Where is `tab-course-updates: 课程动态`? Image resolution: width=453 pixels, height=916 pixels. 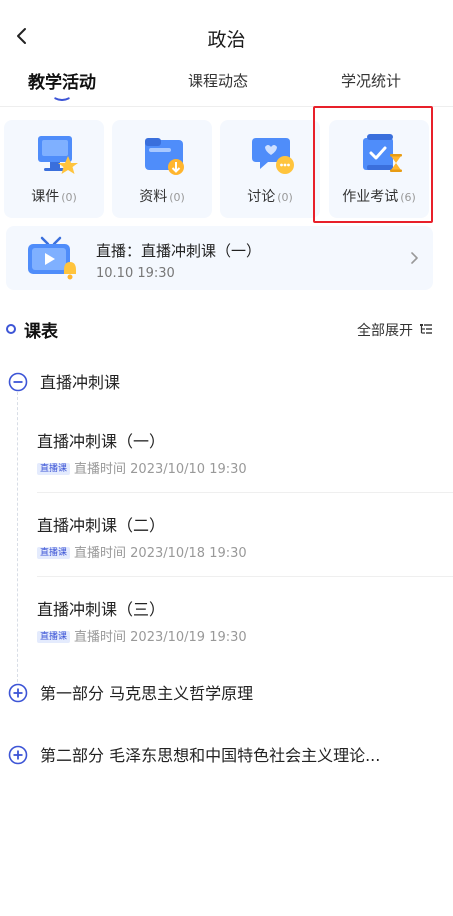
tab-course-updates: 课程动态 is located at coordinates (218, 80).